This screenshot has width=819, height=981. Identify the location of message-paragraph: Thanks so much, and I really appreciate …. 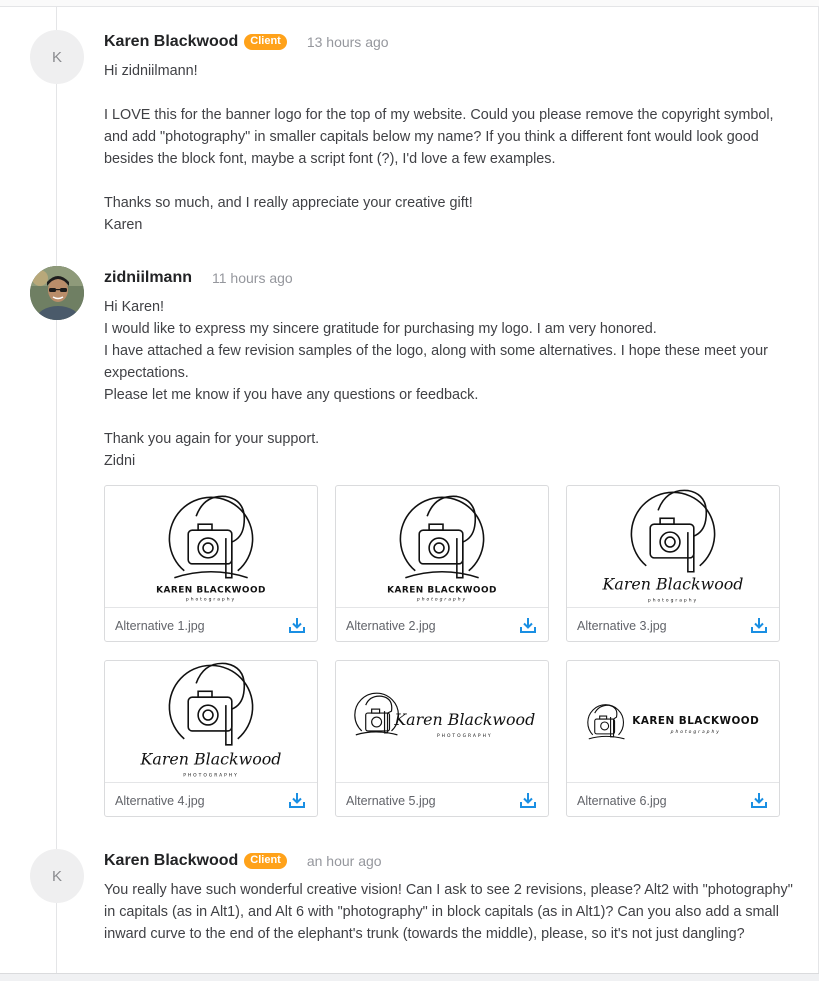
(288, 203).